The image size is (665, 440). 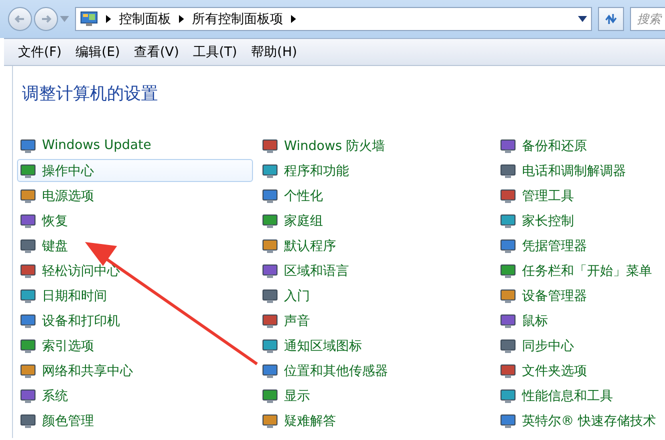 What do you see at coordinates (90, 94) in the screenshot?
I see `page-heading: 调整计算机的设置` at bounding box center [90, 94].